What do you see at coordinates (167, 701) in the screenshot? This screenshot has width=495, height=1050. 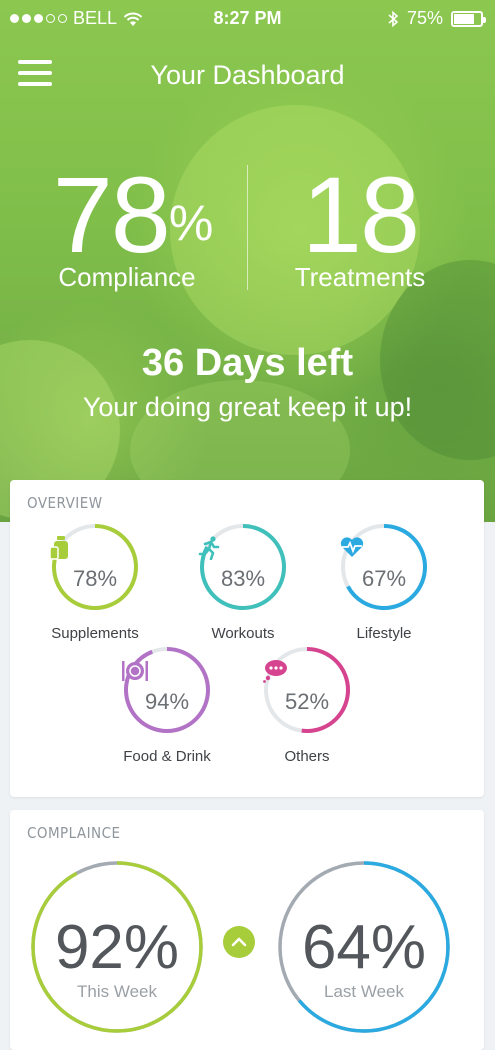 I see `food-drink-value: 94%` at bounding box center [167, 701].